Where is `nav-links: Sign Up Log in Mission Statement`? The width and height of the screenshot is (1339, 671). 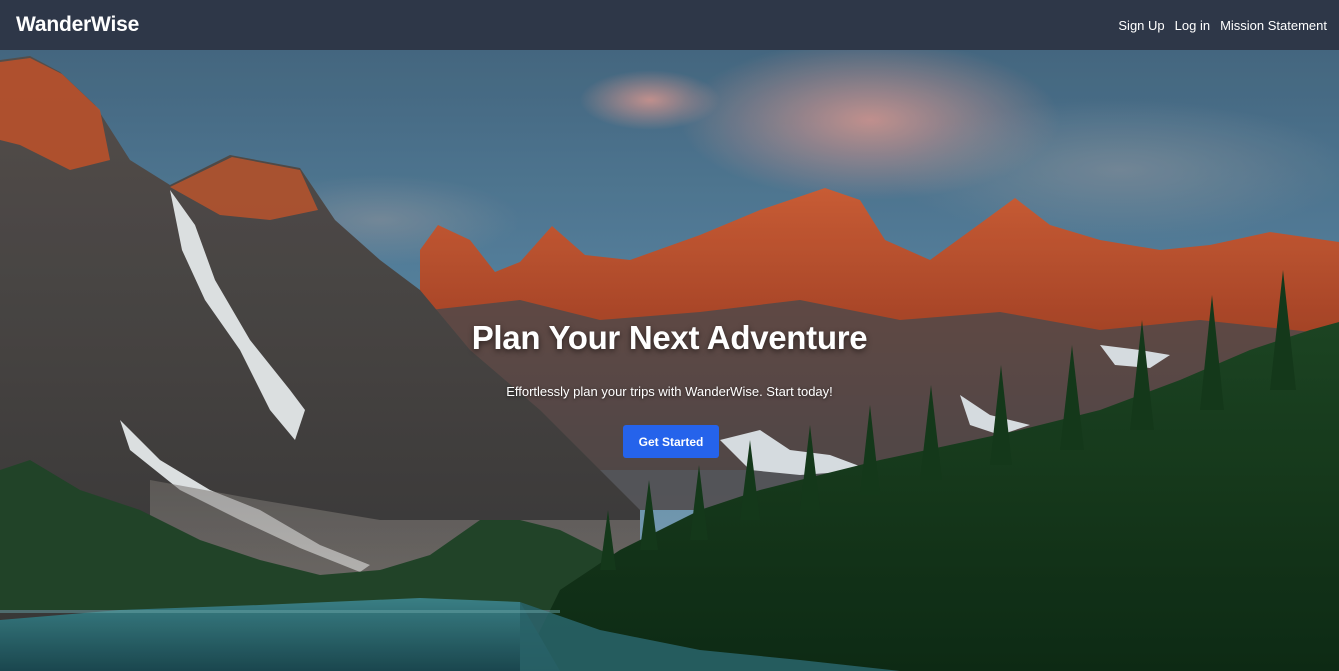
nav-links: Sign Up Log in Mission Statement is located at coordinates (1222, 25).